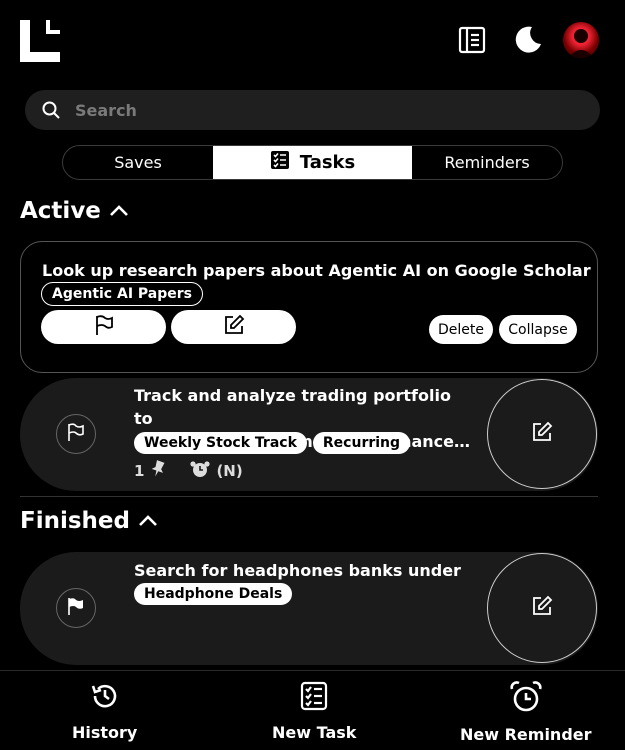  What do you see at coordinates (528, 40) in the screenshot?
I see `moon-icon` at bounding box center [528, 40].